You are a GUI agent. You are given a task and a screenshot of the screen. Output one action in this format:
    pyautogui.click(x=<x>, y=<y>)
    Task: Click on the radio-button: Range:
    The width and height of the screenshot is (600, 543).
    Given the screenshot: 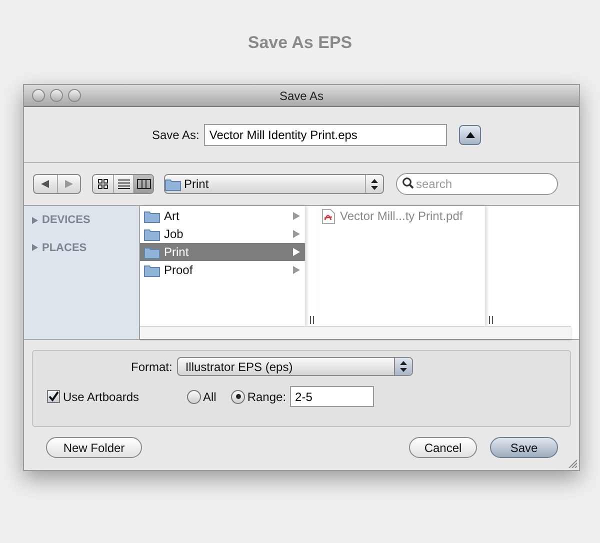 What is the action you would take?
    pyautogui.click(x=258, y=397)
    